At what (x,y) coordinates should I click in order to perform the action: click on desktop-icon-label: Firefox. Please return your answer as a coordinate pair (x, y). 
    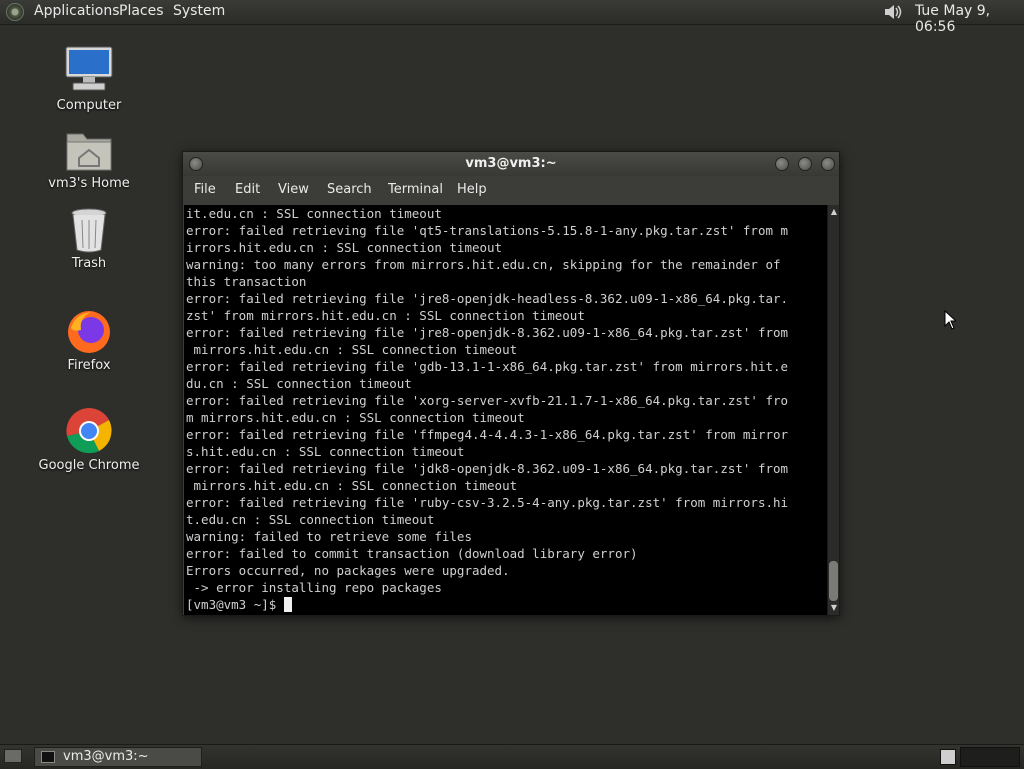
    Looking at the image, I should click on (89, 365).